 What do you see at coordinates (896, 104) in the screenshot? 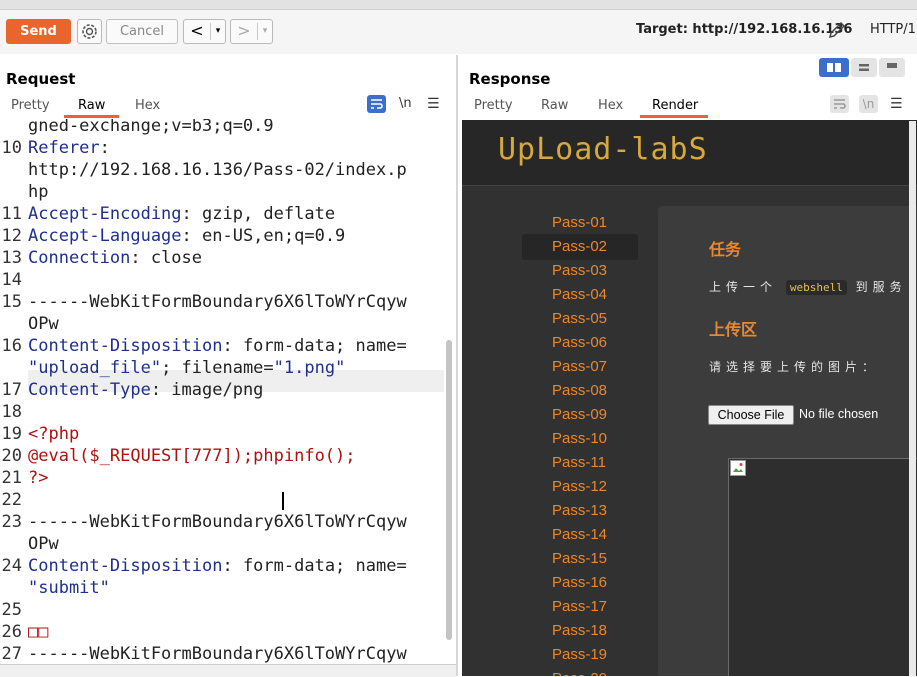
I see `response-menu-icon: ☰` at bounding box center [896, 104].